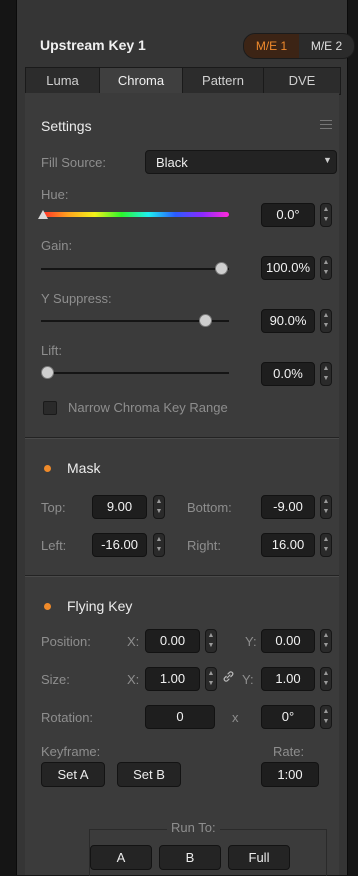 This screenshot has width=358, height=876. What do you see at coordinates (190, 857) in the screenshot?
I see `run-to-b-button: B` at bounding box center [190, 857].